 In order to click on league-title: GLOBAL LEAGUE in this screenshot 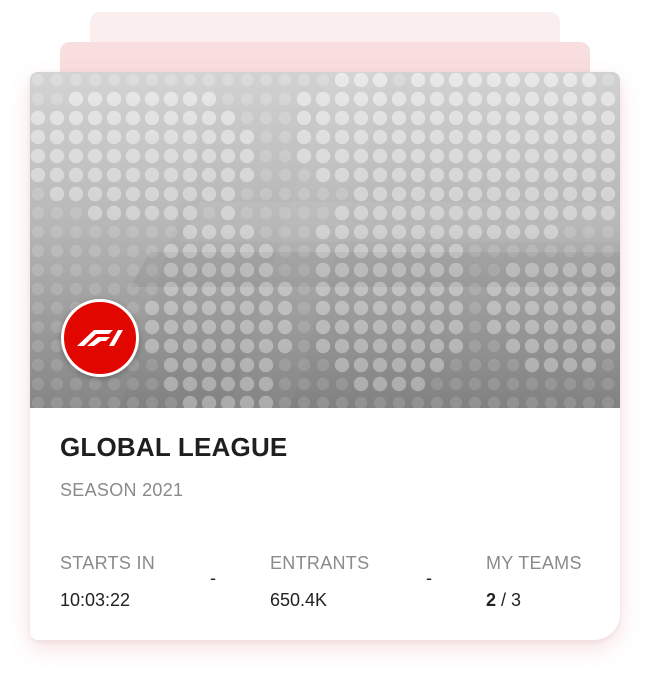, I will do `click(174, 447)`.